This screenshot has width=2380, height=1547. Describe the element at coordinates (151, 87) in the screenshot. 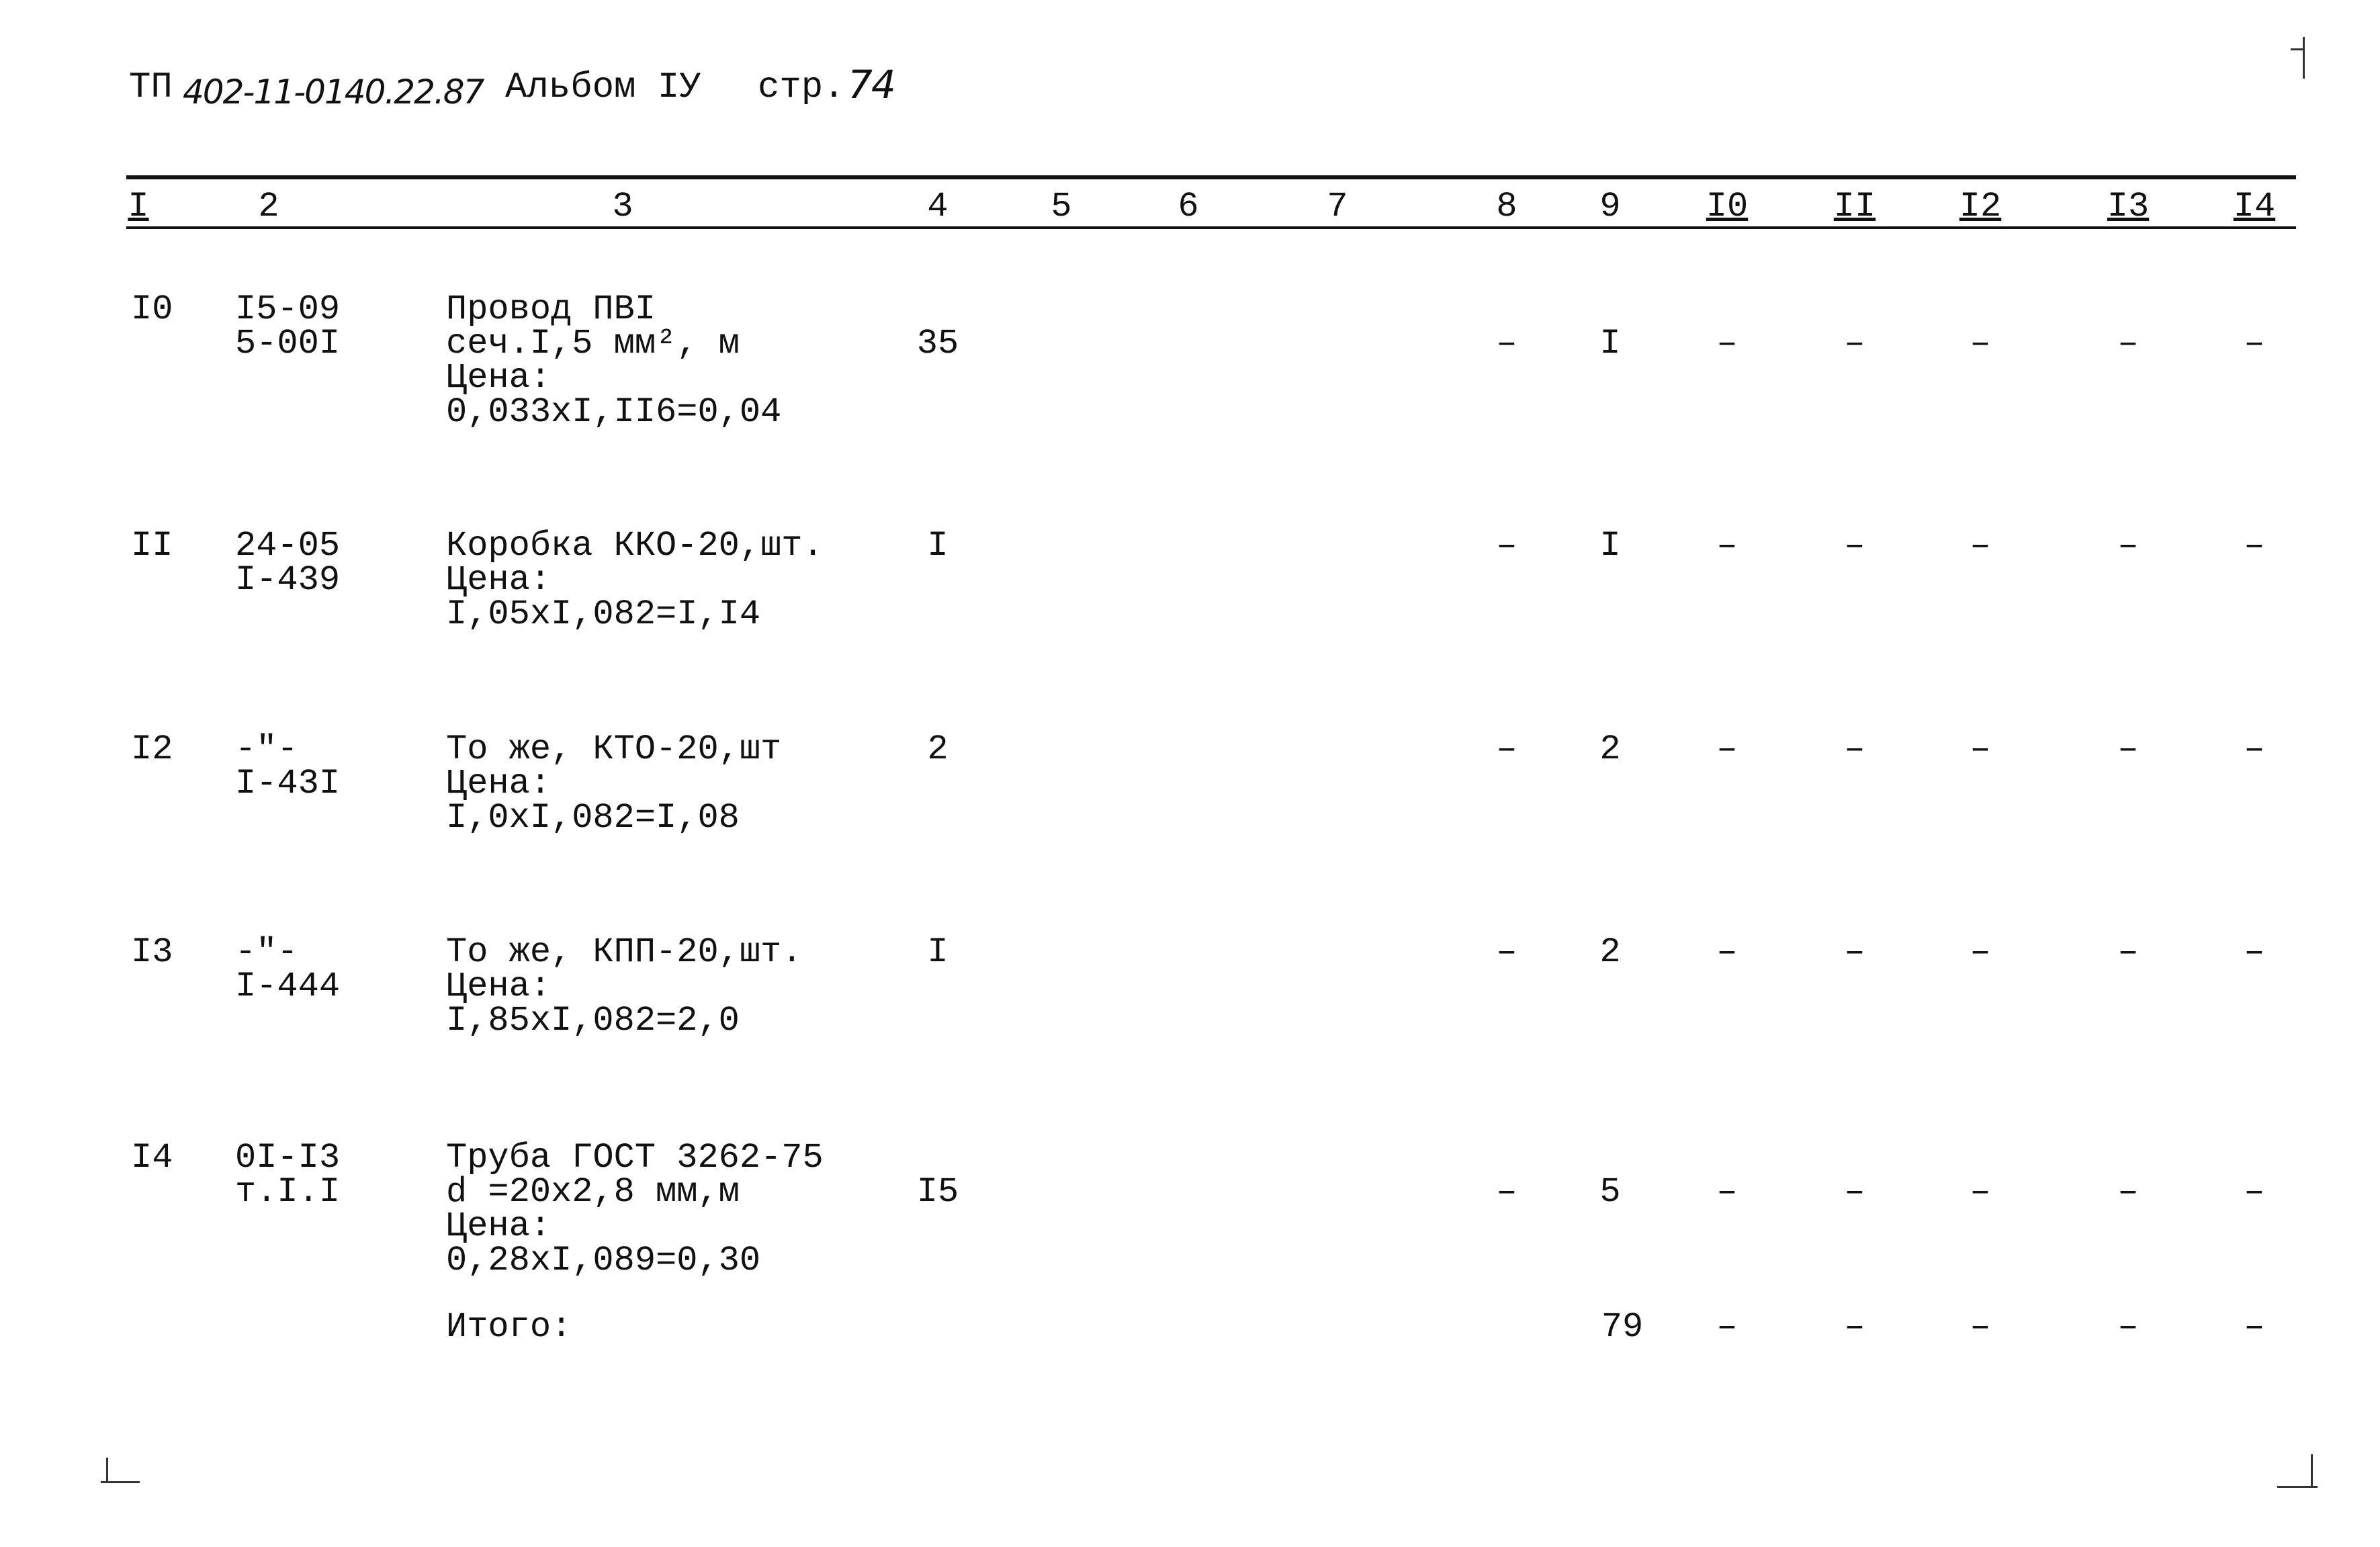

I see `doc-prefix: ТП` at that location.